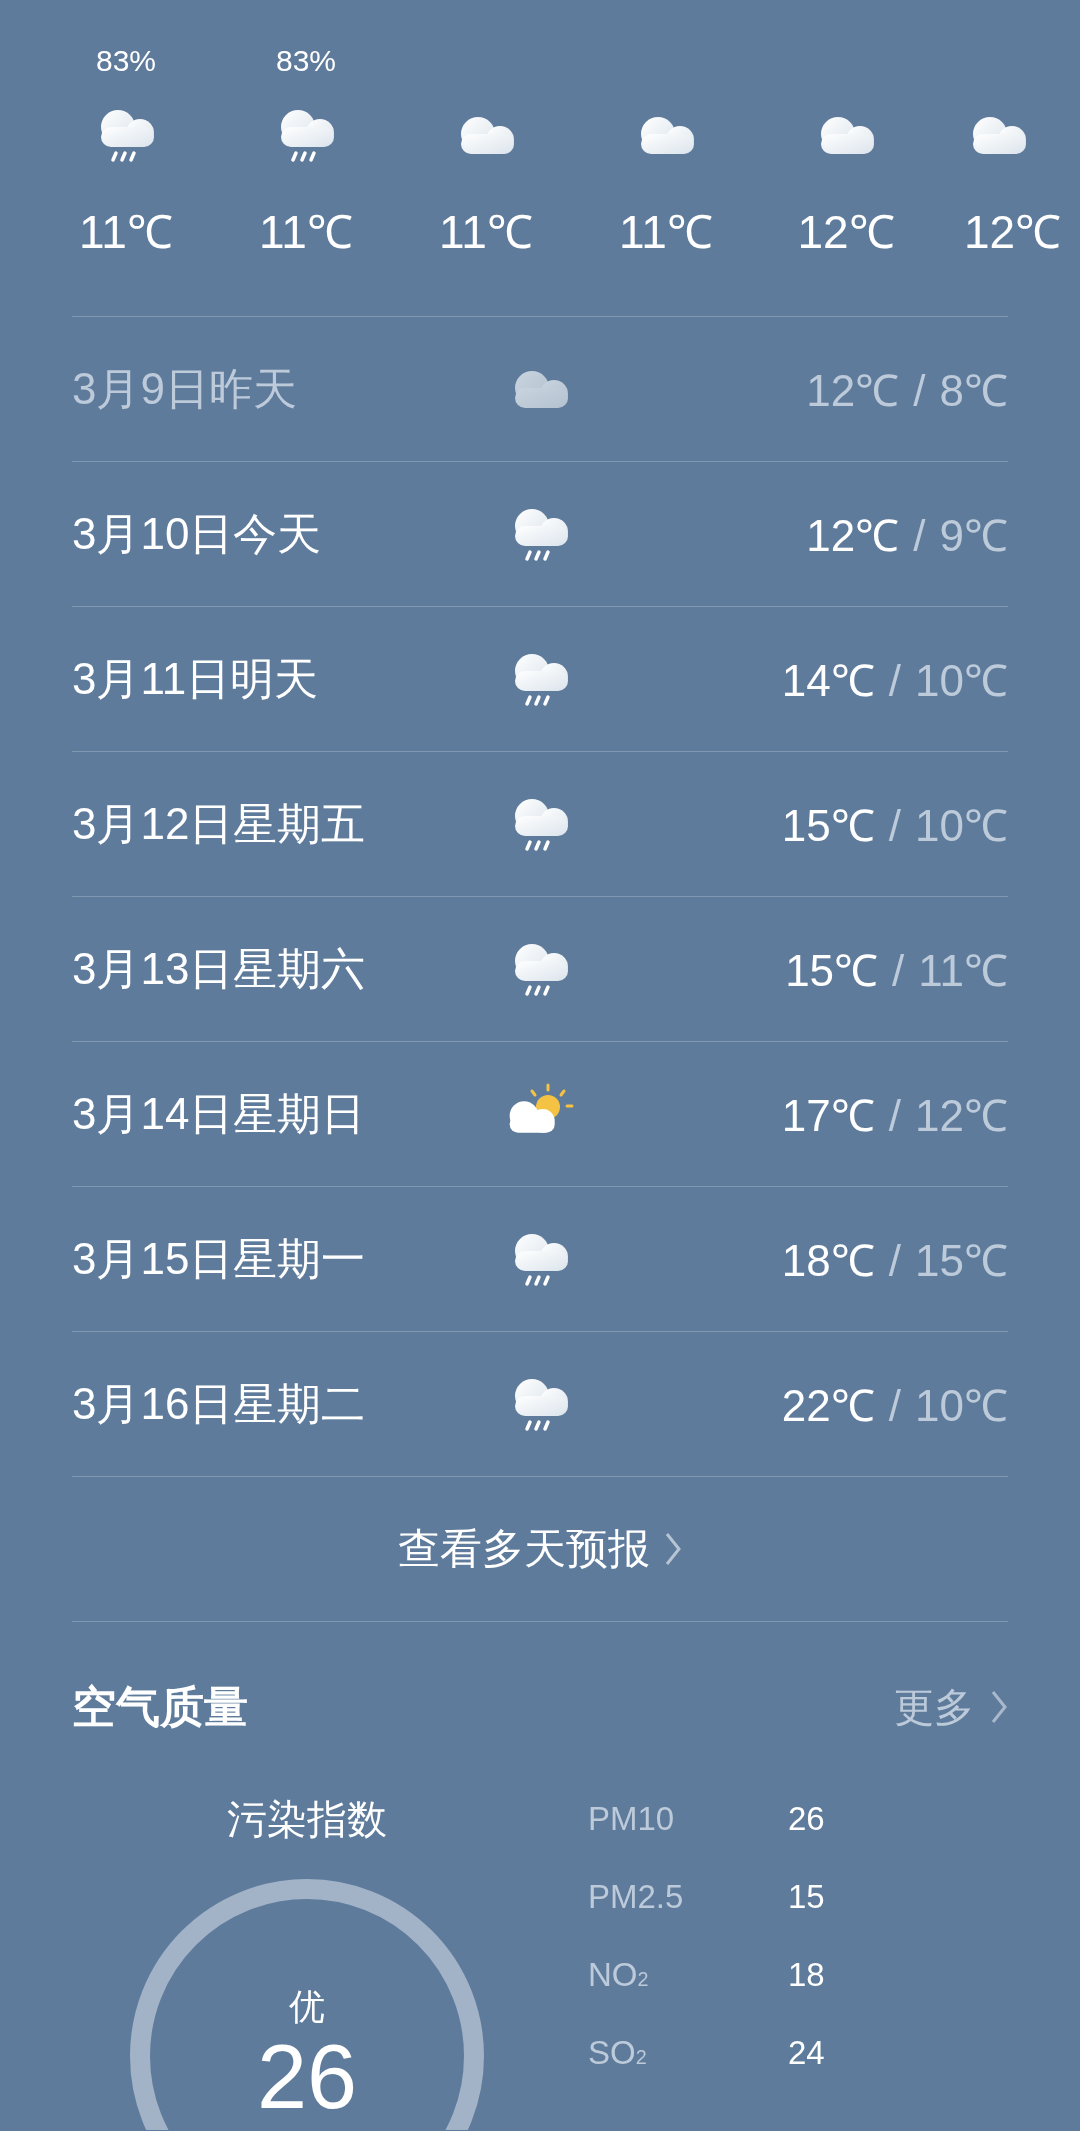  I want to click on day-date: 3月14日星期日, so click(219, 1113).